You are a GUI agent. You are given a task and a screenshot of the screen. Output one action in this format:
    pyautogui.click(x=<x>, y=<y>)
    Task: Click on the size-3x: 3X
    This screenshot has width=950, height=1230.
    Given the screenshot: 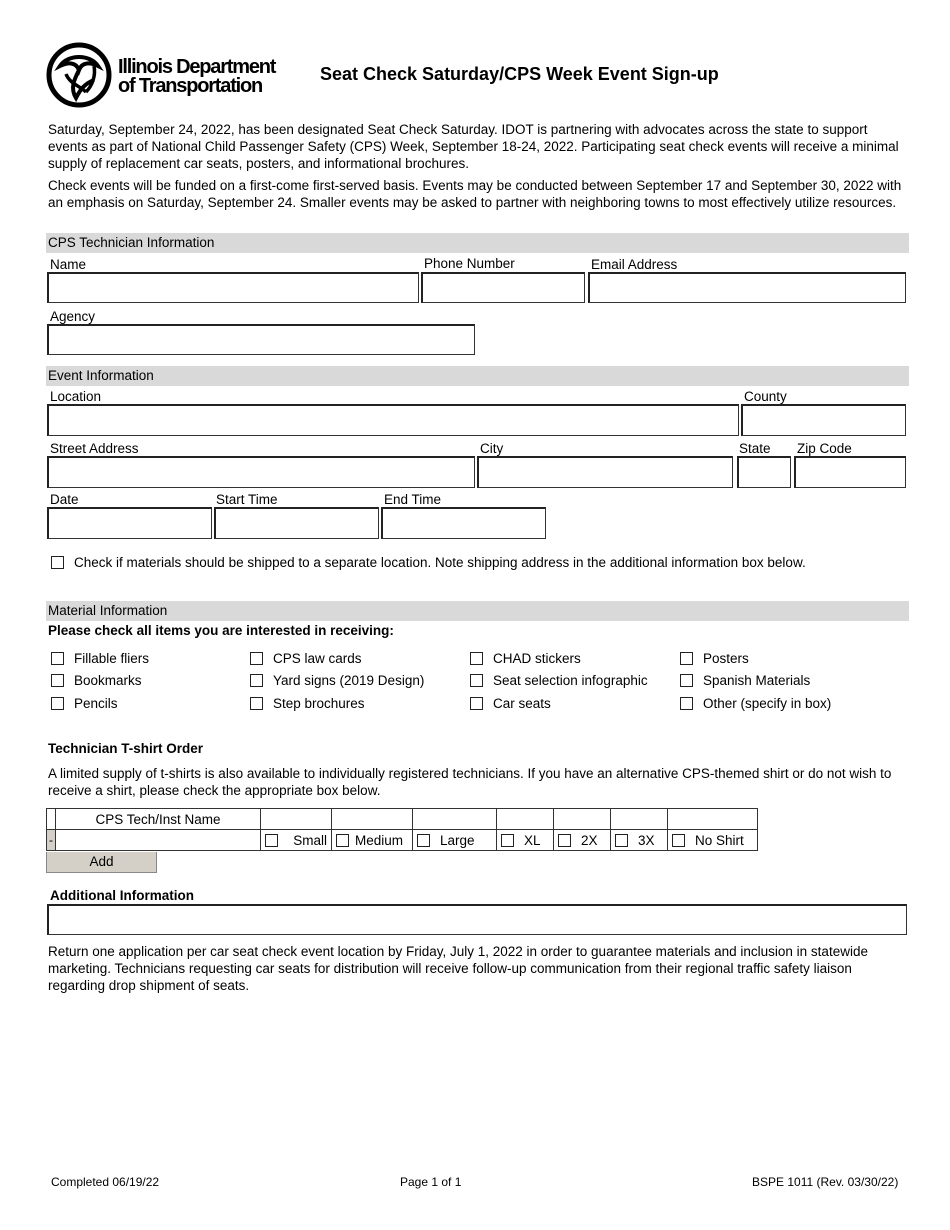 What is the action you would take?
    pyautogui.click(x=639, y=840)
    